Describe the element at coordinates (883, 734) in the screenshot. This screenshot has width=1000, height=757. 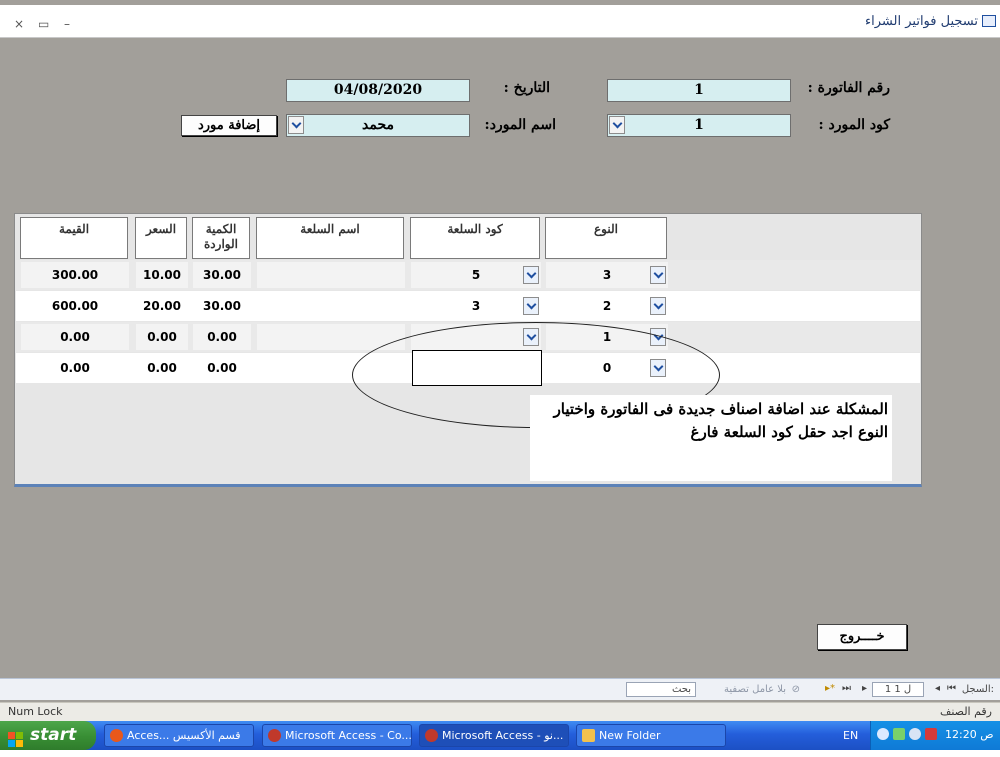
I see `tray-expand-icon` at that location.